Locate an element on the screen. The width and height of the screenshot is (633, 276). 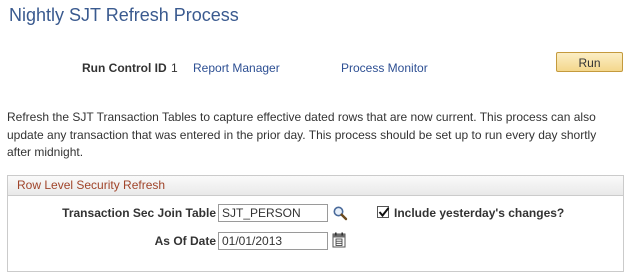
page-title: Nightly SJT Refresh Process is located at coordinates (124, 15).